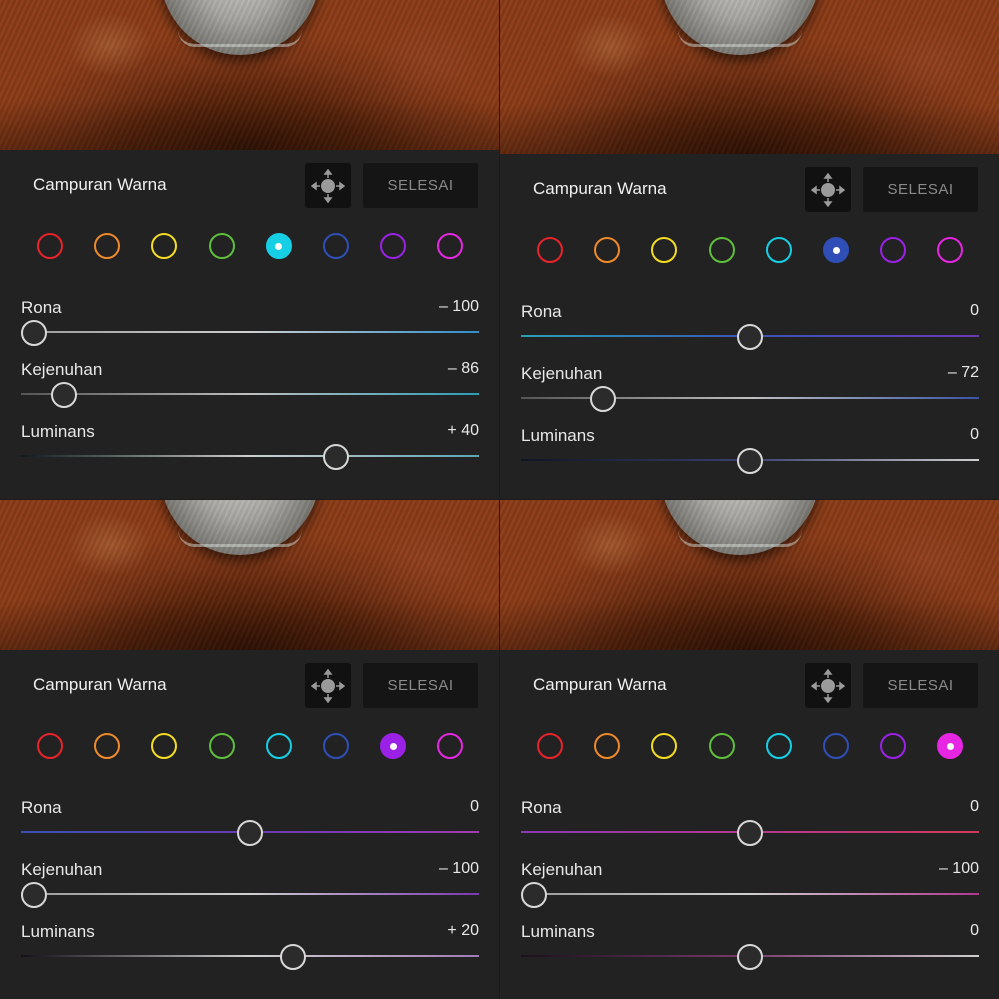 The width and height of the screenshot is (999, 999). I want to click on selected-dot, so click(950, 746).